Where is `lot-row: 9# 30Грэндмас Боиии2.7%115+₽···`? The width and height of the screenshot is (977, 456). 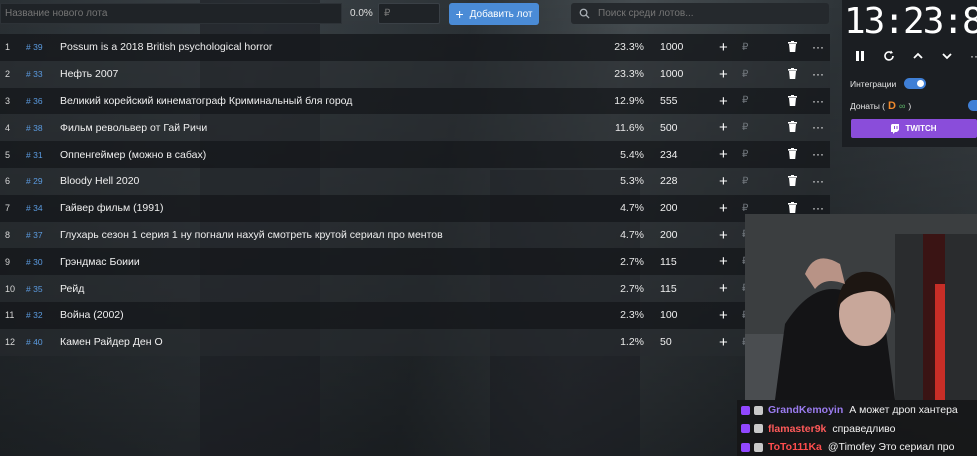
lot-row: 9# 30Грэндмас Боиии2.7%115+₽··· is located at coordinates (415, 262).